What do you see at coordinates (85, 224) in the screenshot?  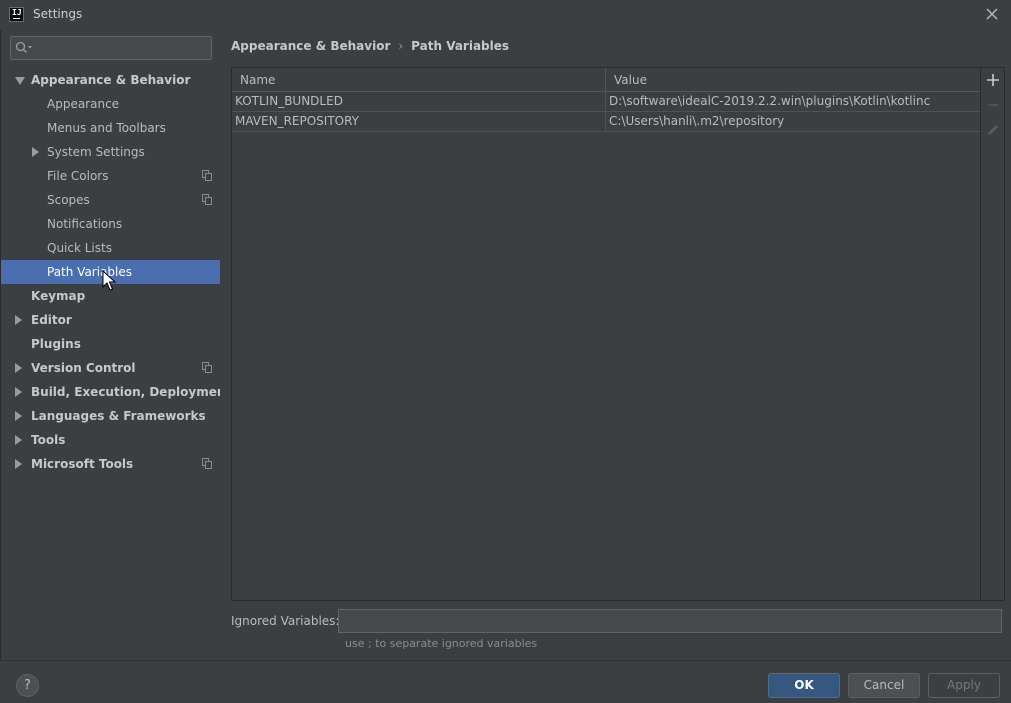 I see `sidebar-item-label: Notifications` at bounding box center [85, 224].